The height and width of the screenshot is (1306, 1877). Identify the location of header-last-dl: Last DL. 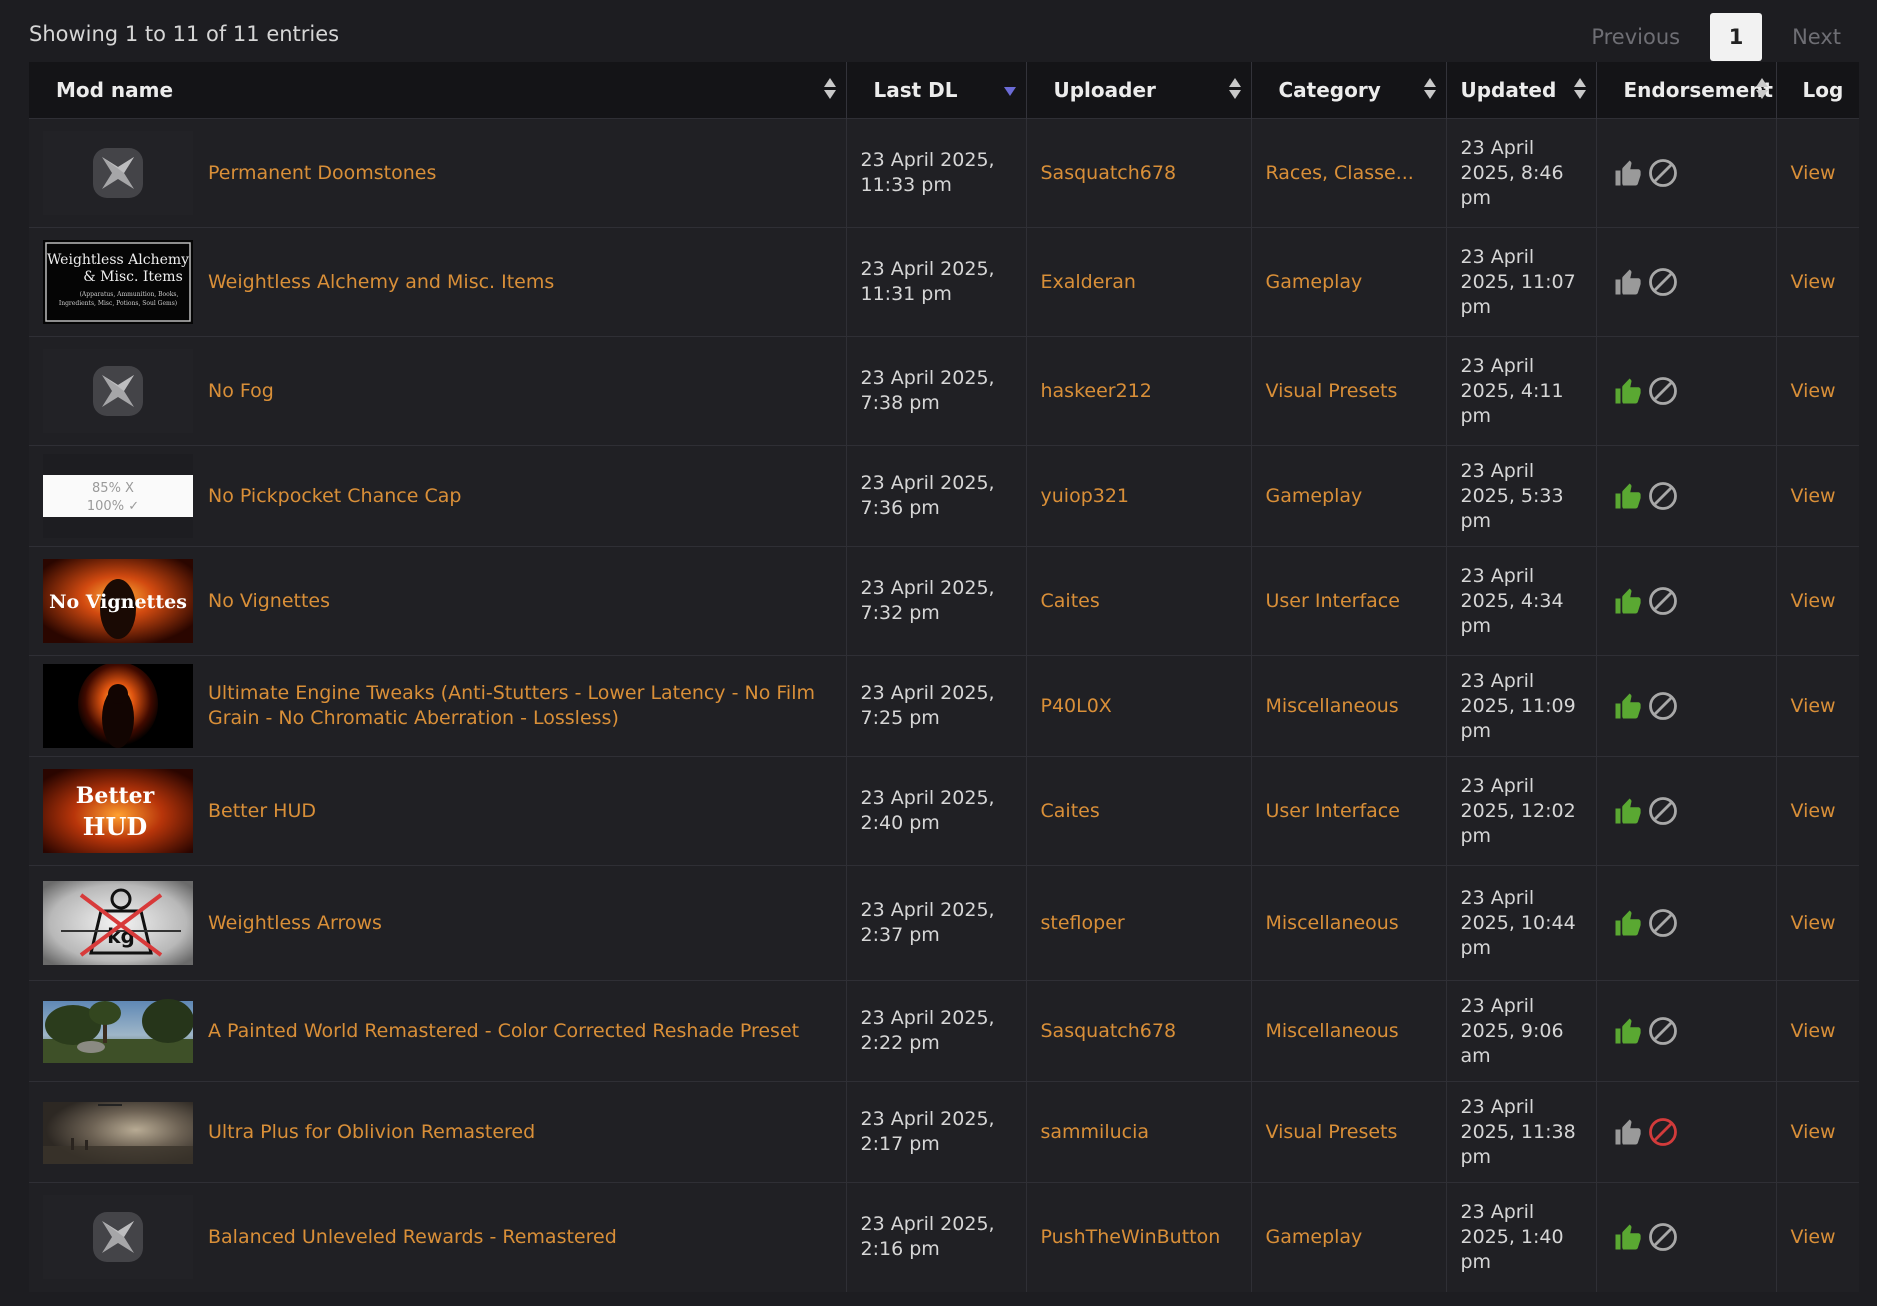
(936, 90).